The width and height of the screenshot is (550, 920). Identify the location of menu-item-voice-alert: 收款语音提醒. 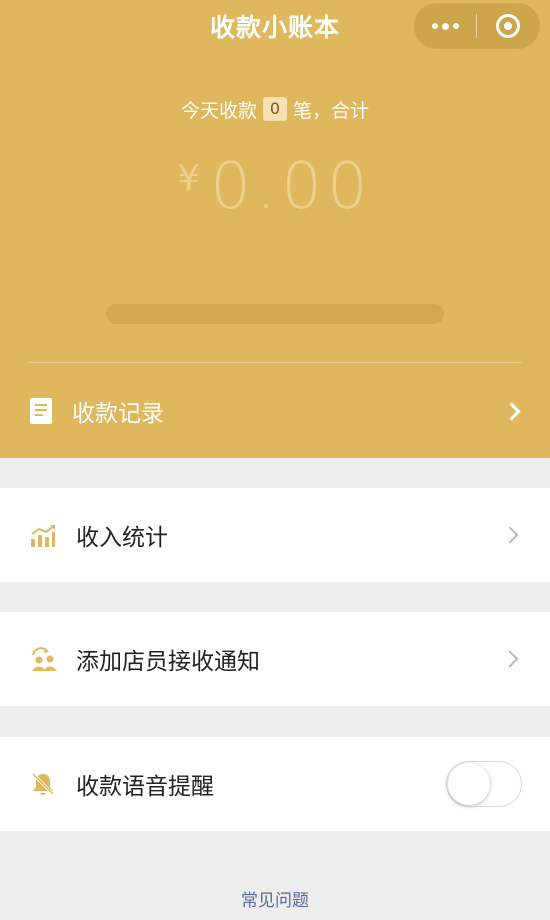
(275, 784).